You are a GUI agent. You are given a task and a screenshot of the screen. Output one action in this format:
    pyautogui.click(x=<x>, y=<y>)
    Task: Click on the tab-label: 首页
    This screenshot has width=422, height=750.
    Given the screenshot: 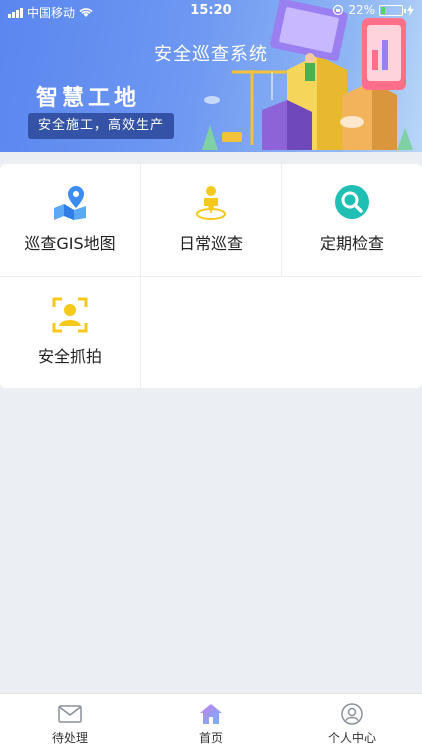 What is the action you would take?
    pyautogui.click(x=210, y=738)
    